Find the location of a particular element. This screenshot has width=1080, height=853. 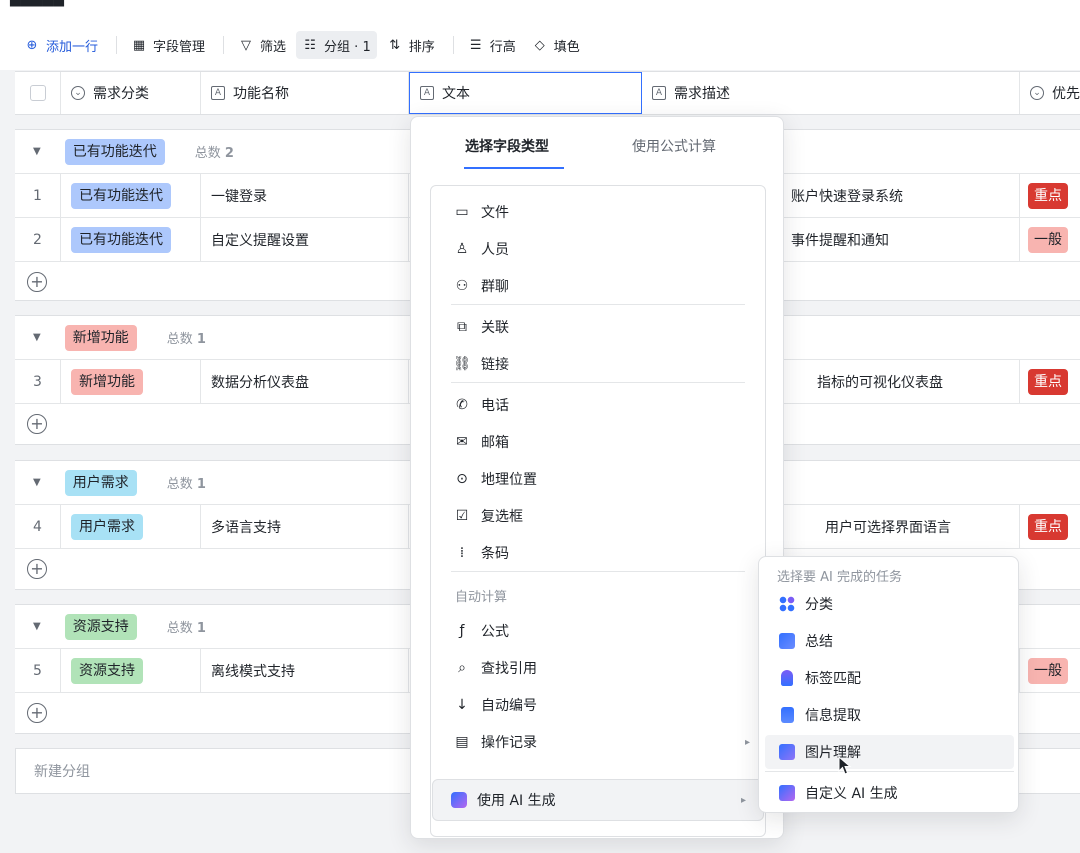

field-type-auto-number: ↓ 自动编号 is located at coordinates (495, 705).